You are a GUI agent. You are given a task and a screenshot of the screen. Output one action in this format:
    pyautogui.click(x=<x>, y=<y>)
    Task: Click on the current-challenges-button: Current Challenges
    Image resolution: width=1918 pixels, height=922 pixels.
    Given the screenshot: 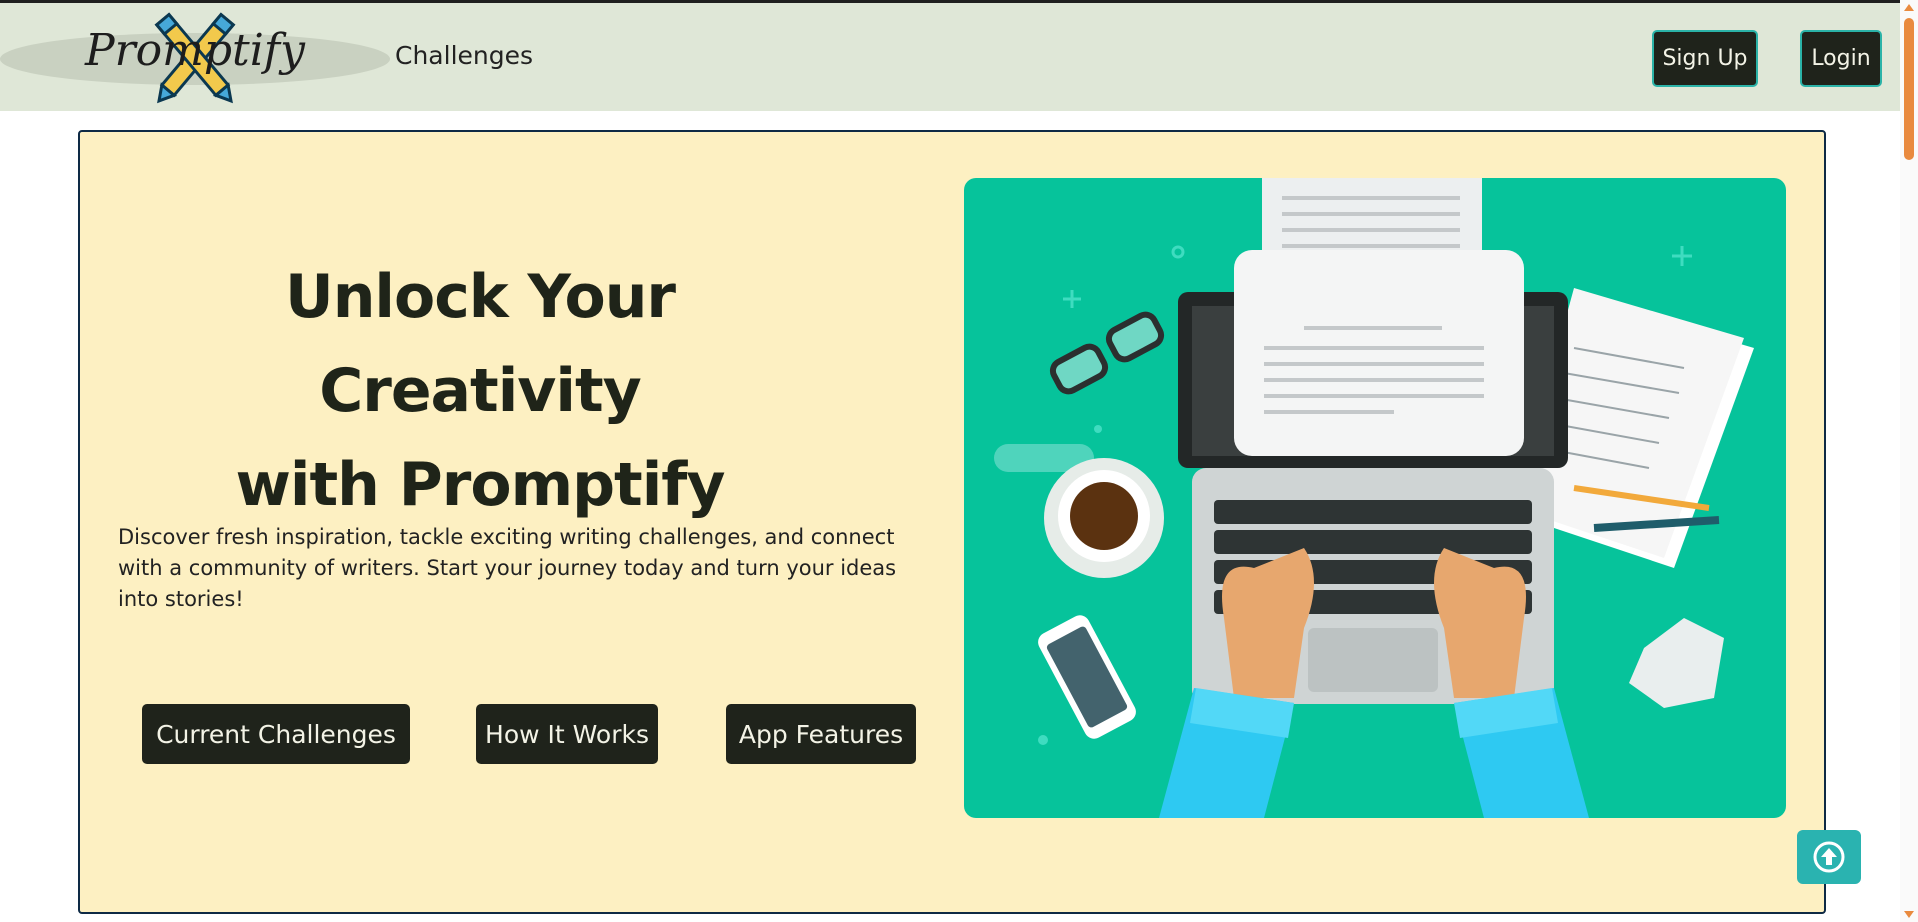 What is the action you would take?
    pyautogui.click(x=276, y=734)
    